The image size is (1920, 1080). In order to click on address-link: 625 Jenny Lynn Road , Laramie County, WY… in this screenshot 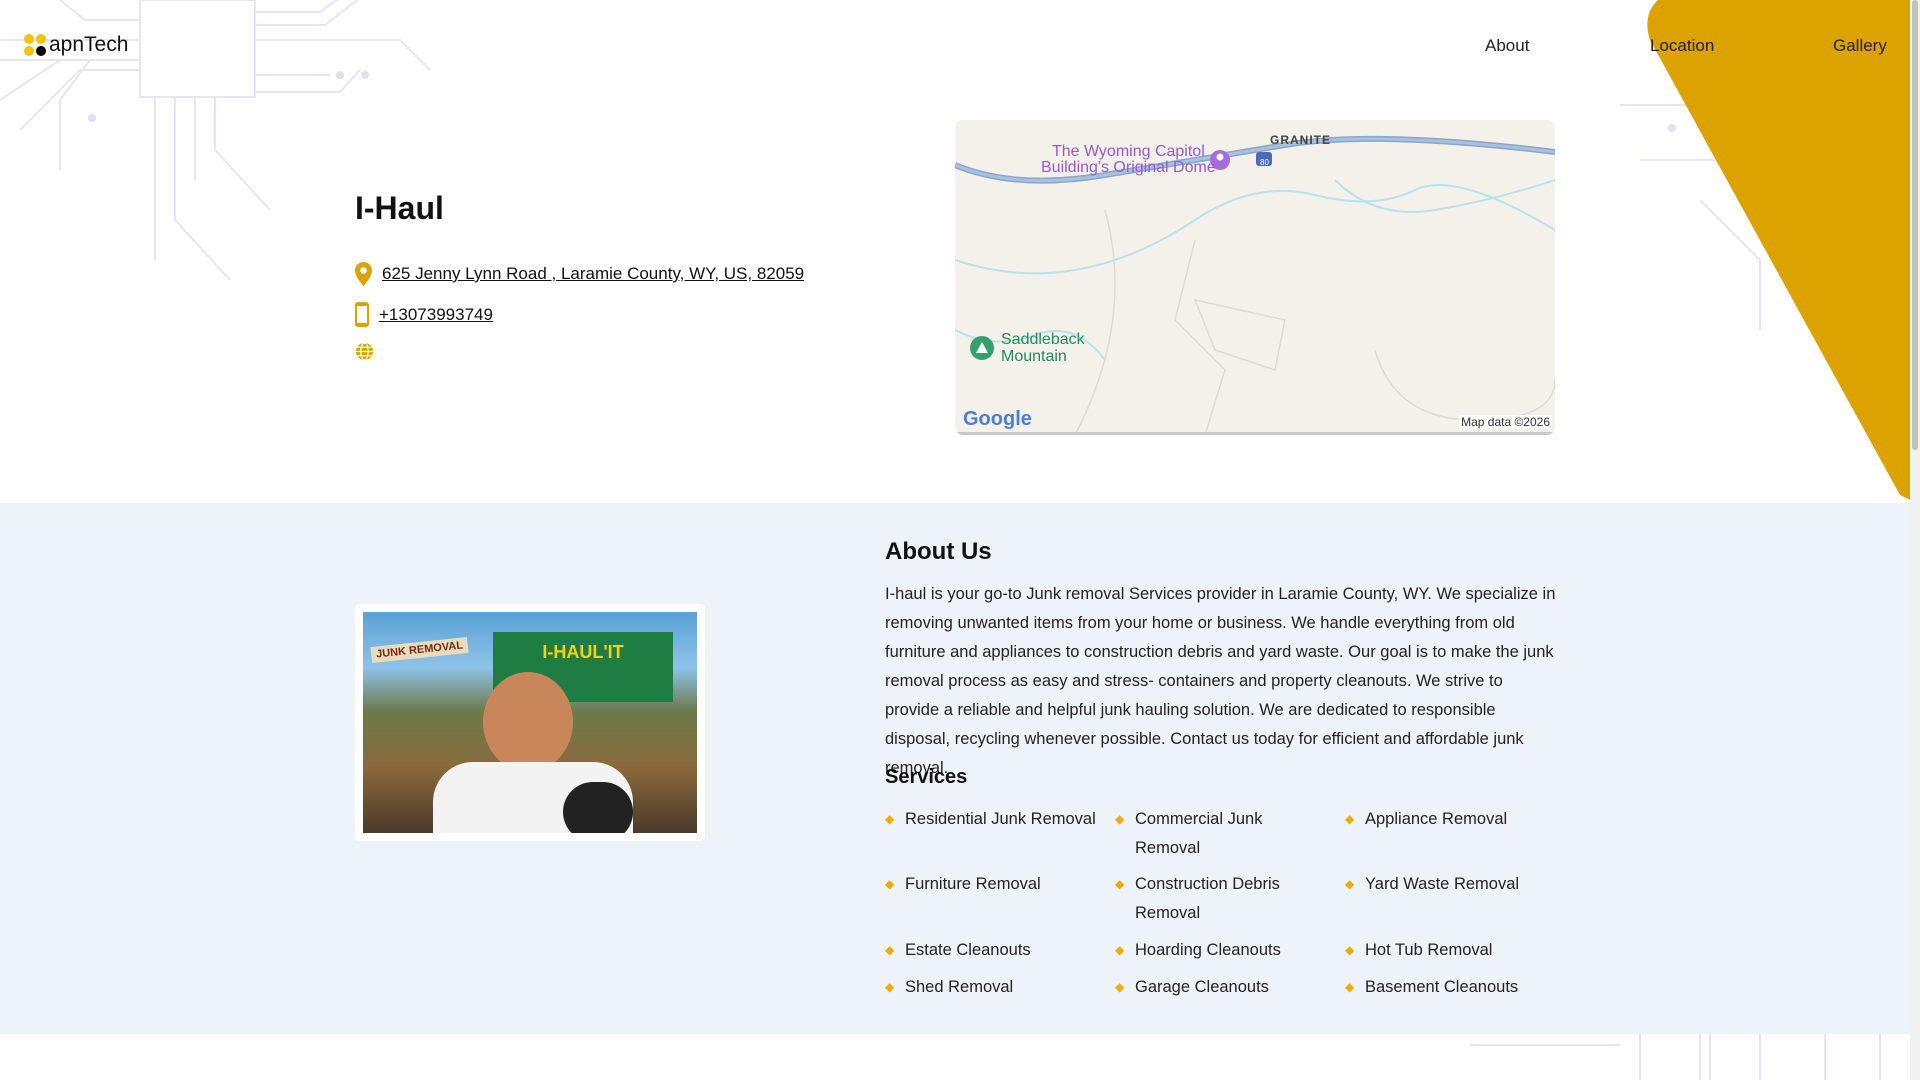, I will do `click(593, 274)`.